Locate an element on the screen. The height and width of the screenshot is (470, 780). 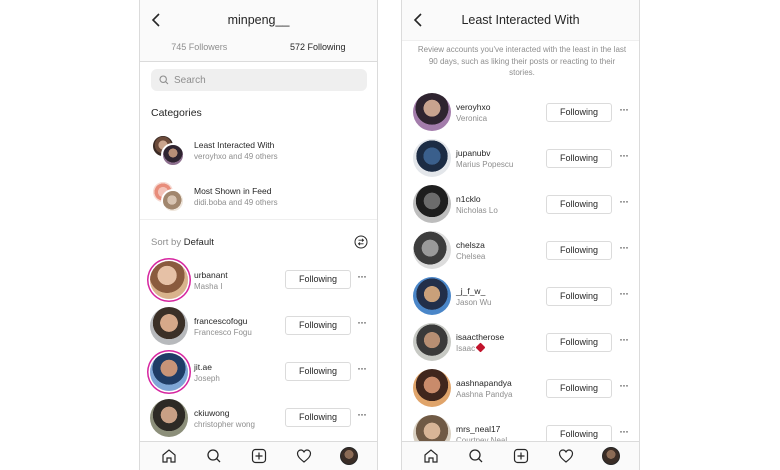
username: aashnapandya is located at coordinates (484, 383).